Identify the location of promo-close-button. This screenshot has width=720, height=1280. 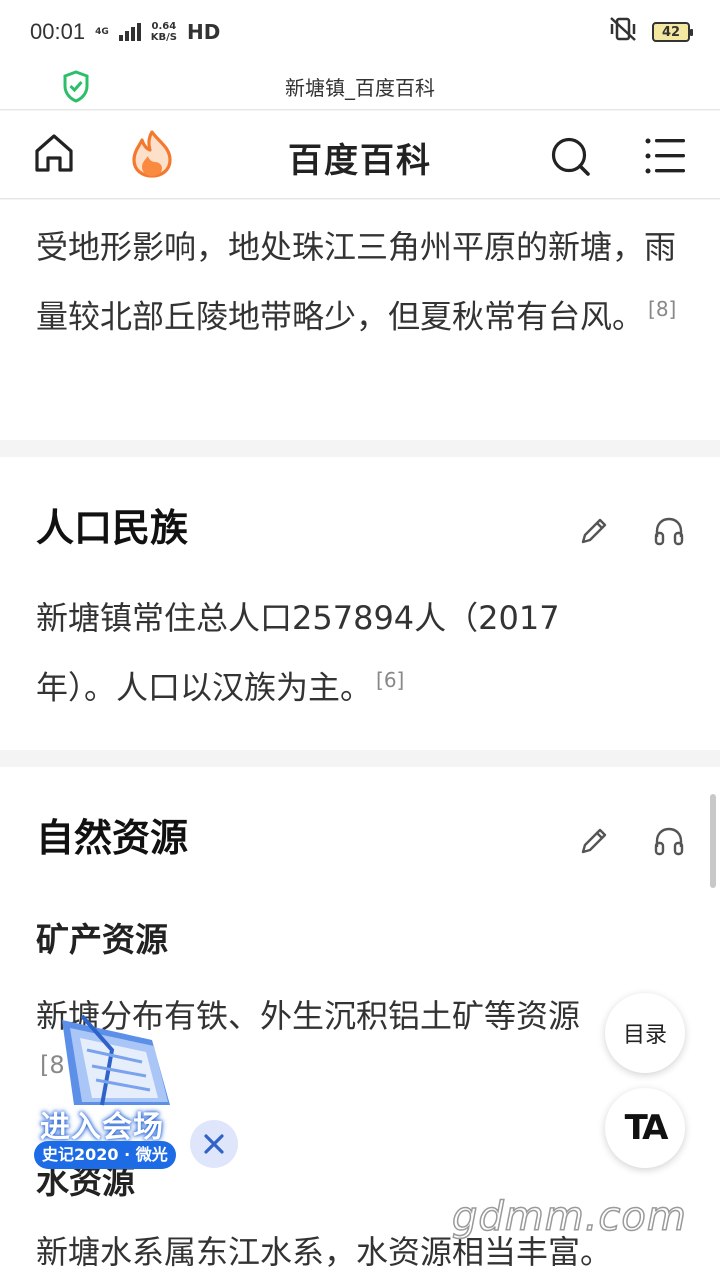
(214, 1144).